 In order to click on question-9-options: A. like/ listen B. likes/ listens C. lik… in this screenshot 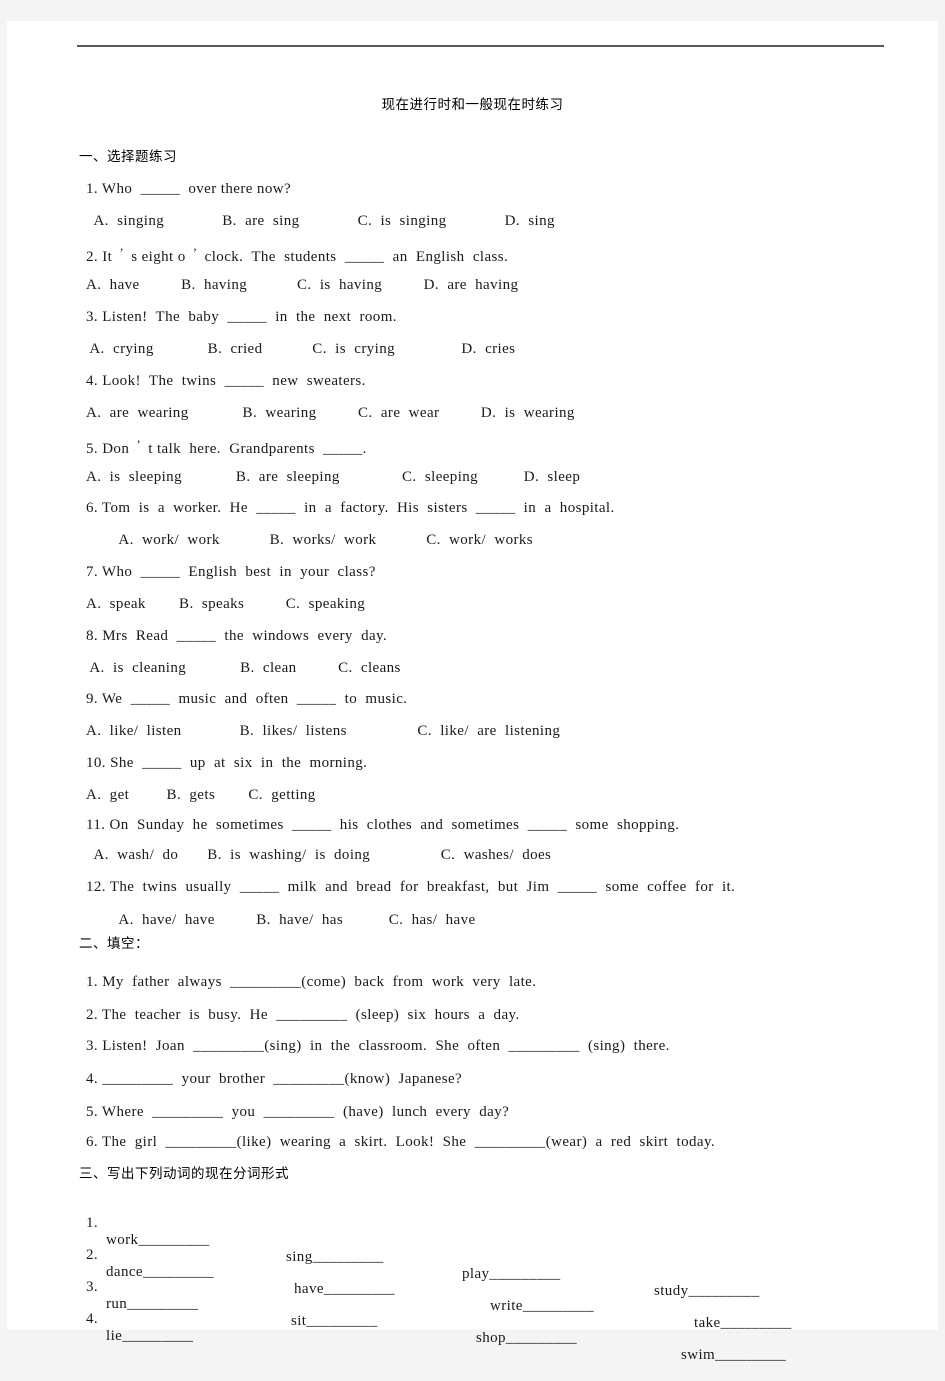, I will do `click(323, 731)`.